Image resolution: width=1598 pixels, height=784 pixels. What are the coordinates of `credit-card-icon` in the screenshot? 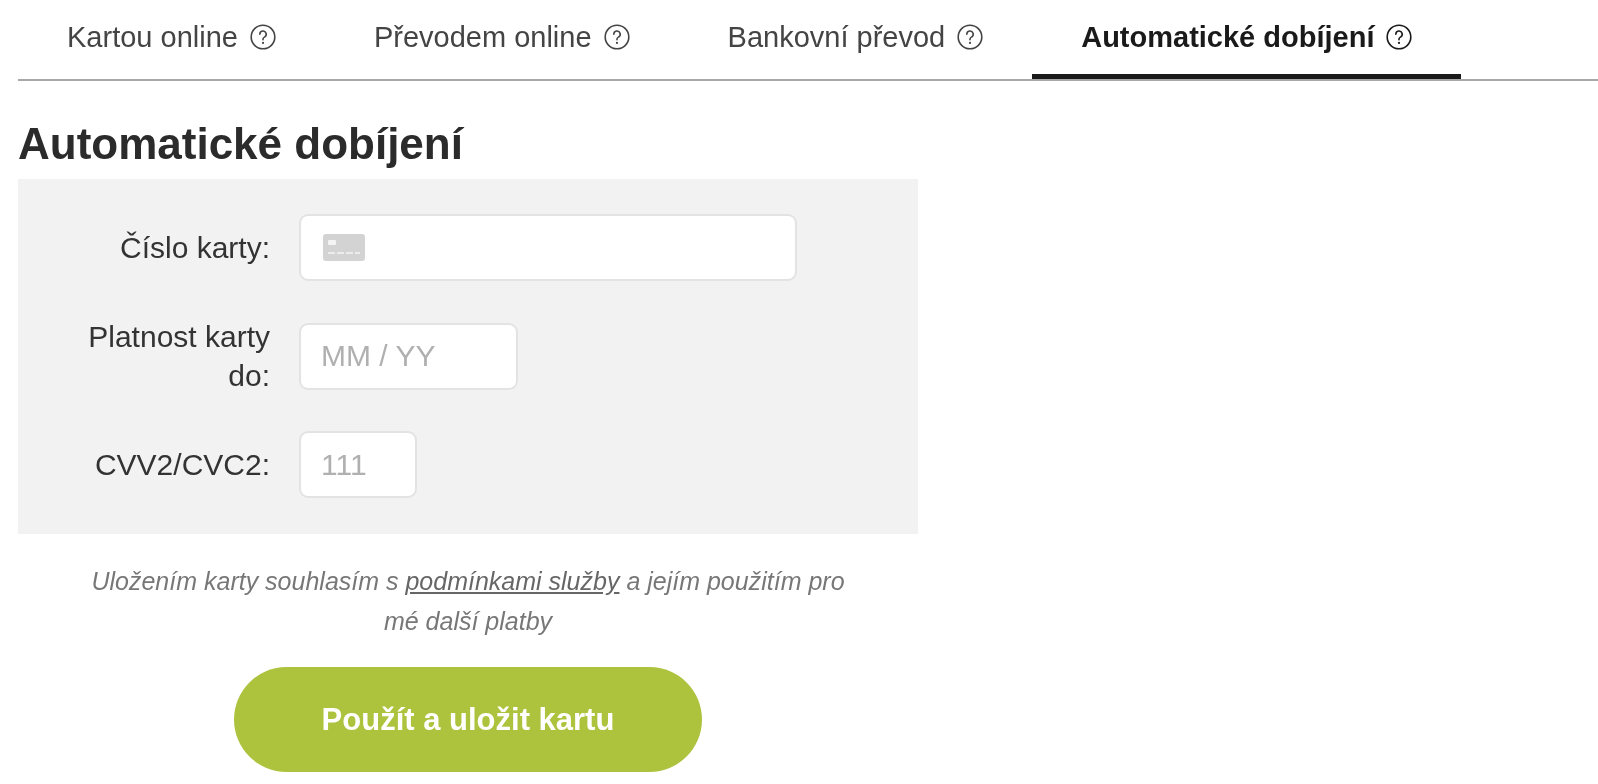 It's located at (344, 247).